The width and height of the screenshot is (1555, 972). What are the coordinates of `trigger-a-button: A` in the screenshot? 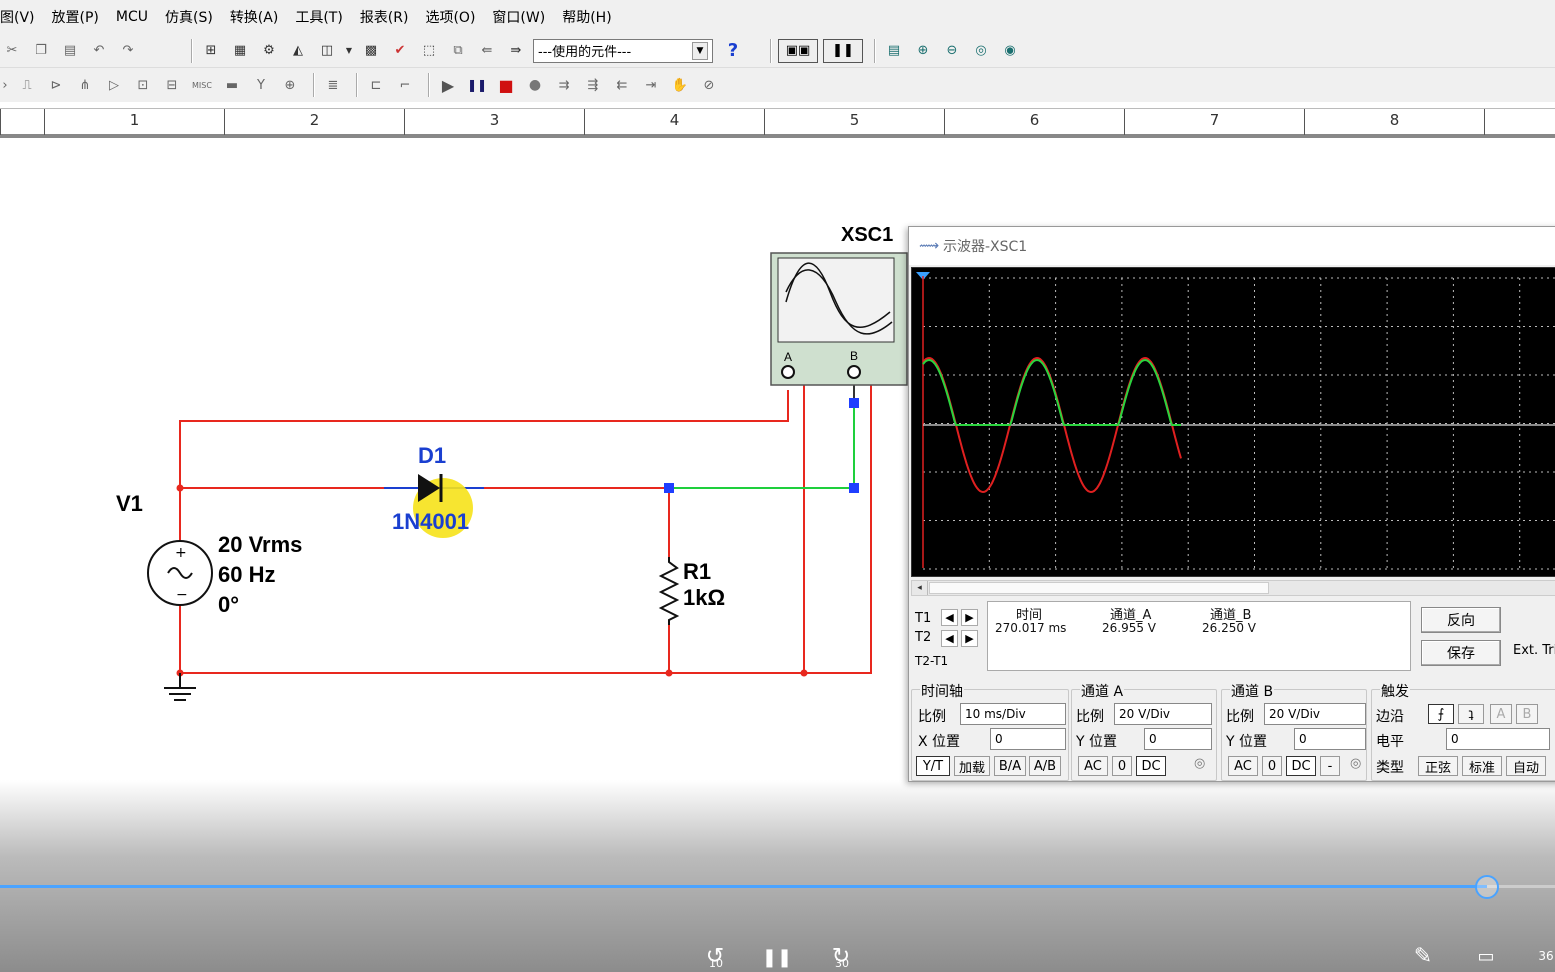 It's located at (1501, 714).